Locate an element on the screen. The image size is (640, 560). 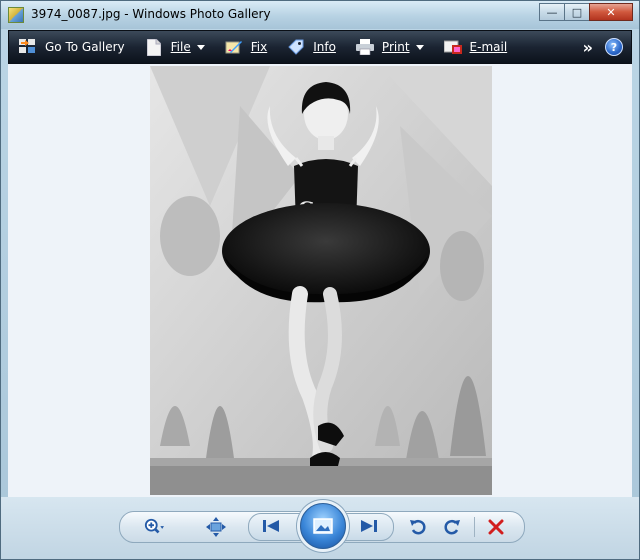
viewer-controls is located at coordinates (322, 526).